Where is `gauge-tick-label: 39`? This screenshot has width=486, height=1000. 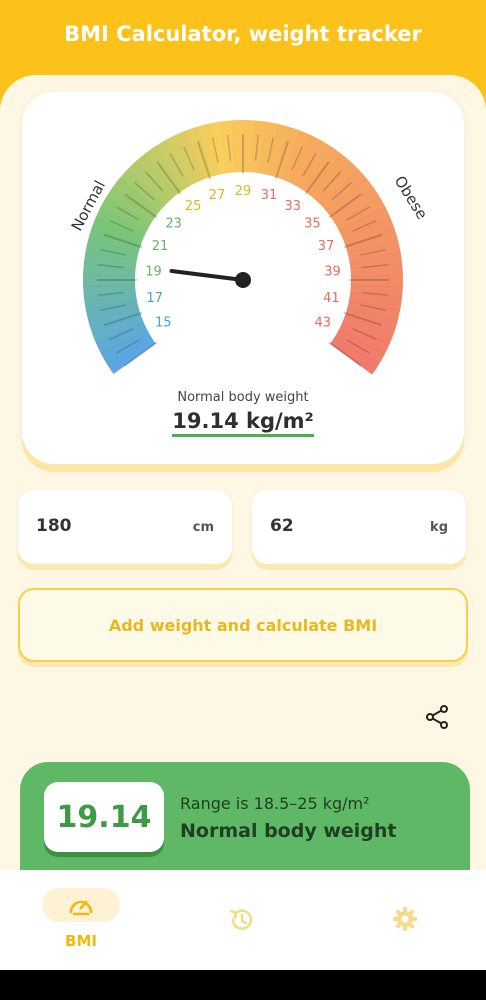 gauge-tick-label: 39 is located at coordinates (332, 272).